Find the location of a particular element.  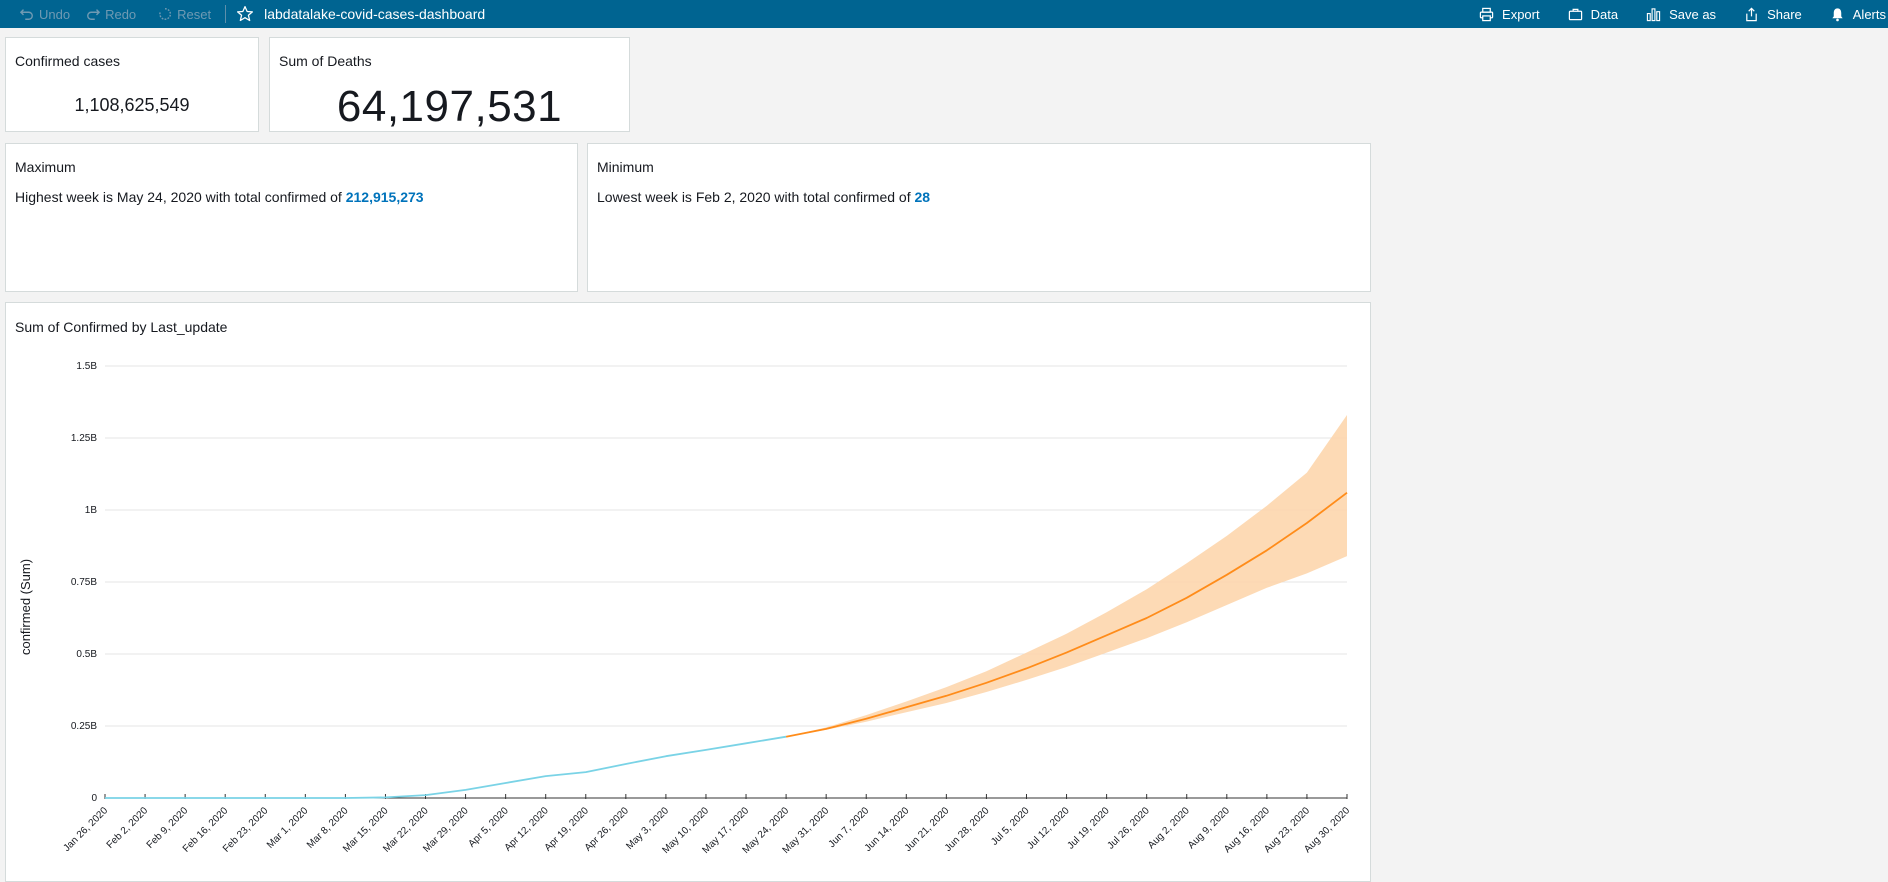

alerts-button: Alerts is located at coordinates (1852, 14).